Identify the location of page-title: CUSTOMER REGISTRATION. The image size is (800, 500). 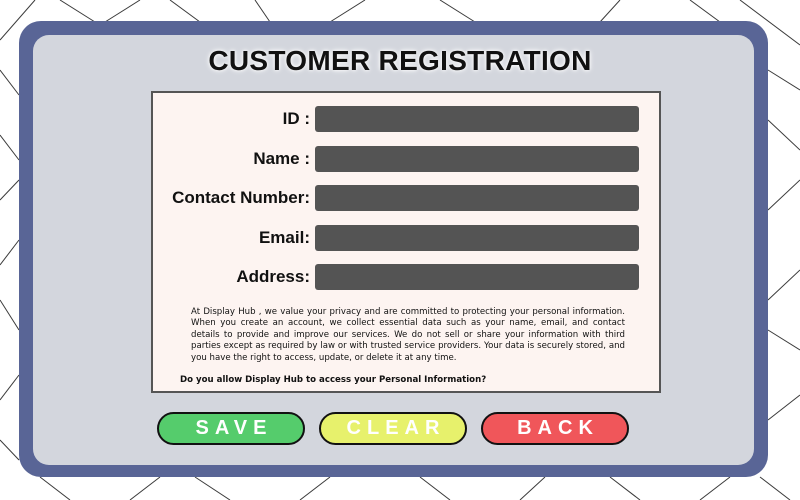
(400, 60).